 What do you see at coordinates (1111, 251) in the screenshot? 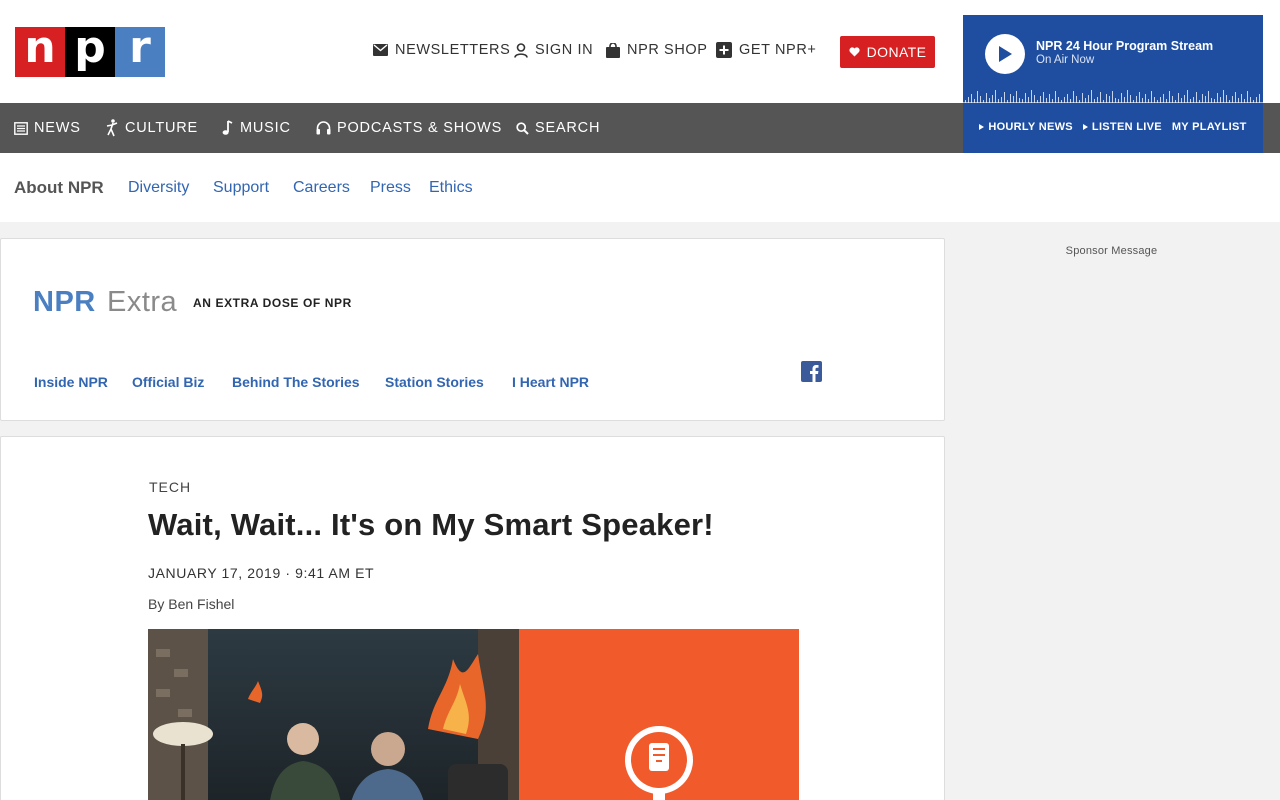
I see `sponsor-message-label: Sponsor Message` at bounding box center [1111, 251].